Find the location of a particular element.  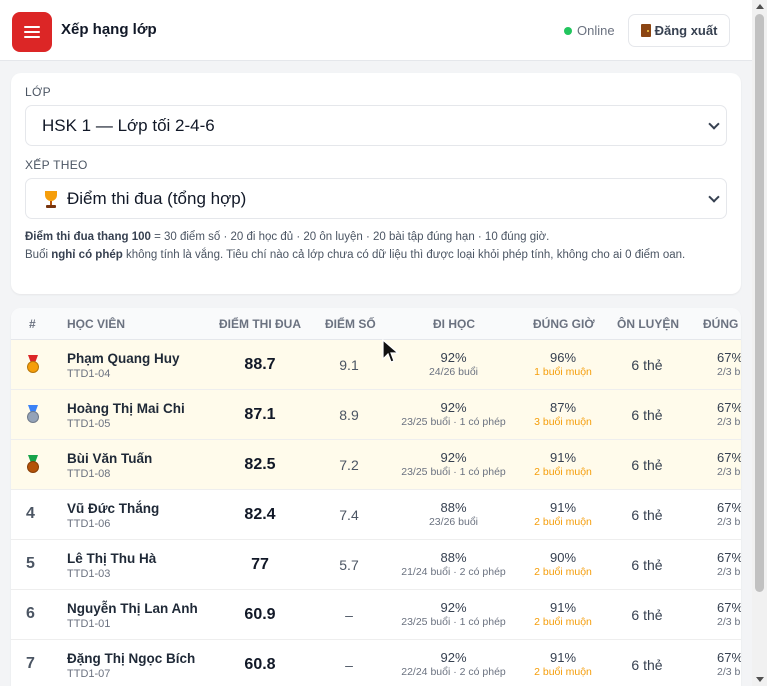

student-name: Lê Thị Thu Hà is located at coordinates (112, 558).